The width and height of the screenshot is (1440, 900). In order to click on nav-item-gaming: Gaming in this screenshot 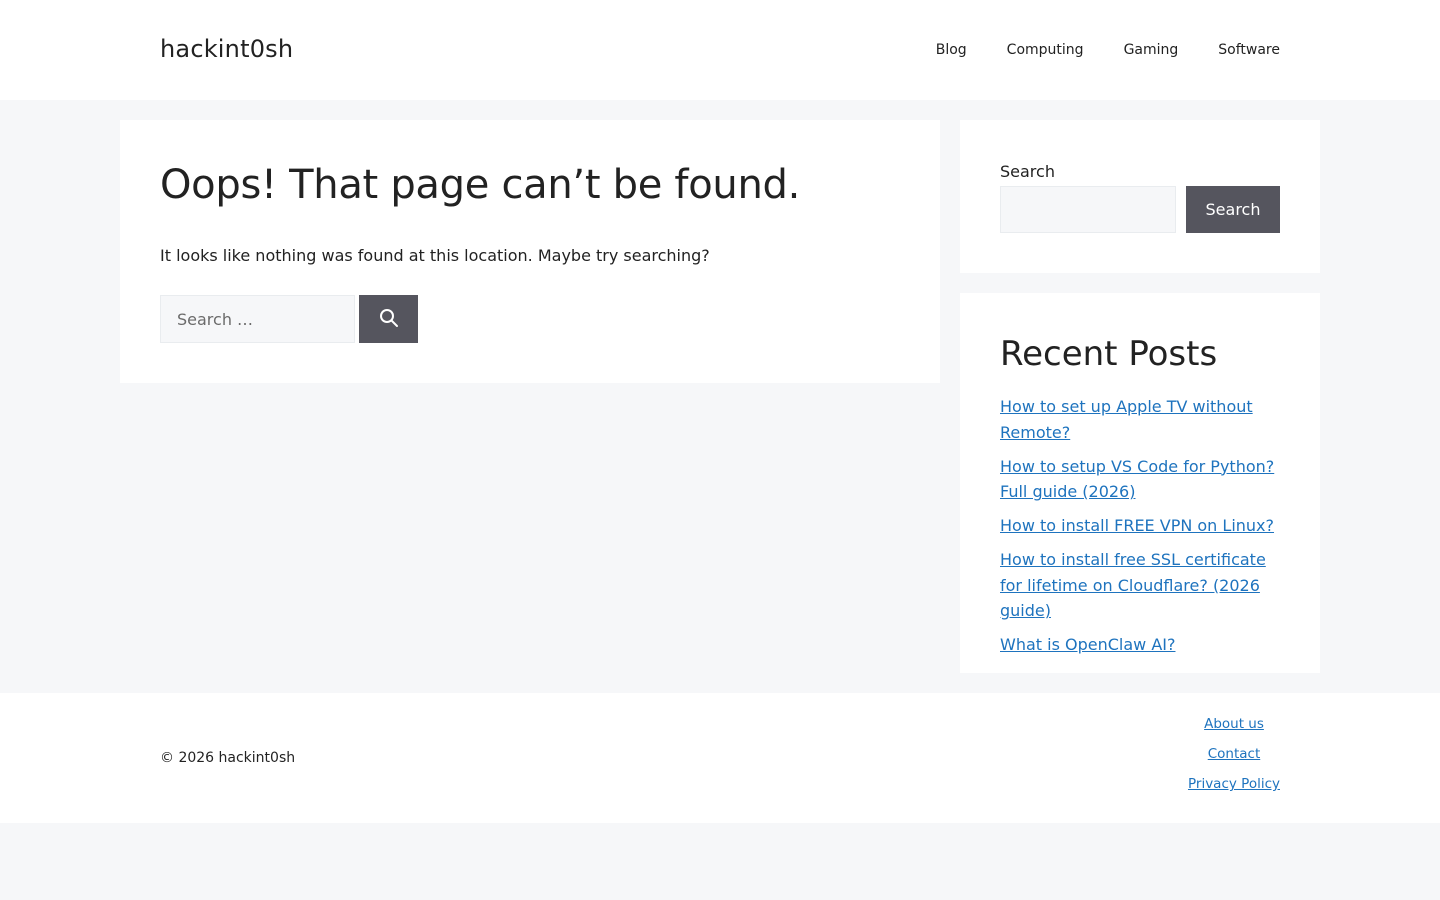, I will do `click(1151, 50)`.